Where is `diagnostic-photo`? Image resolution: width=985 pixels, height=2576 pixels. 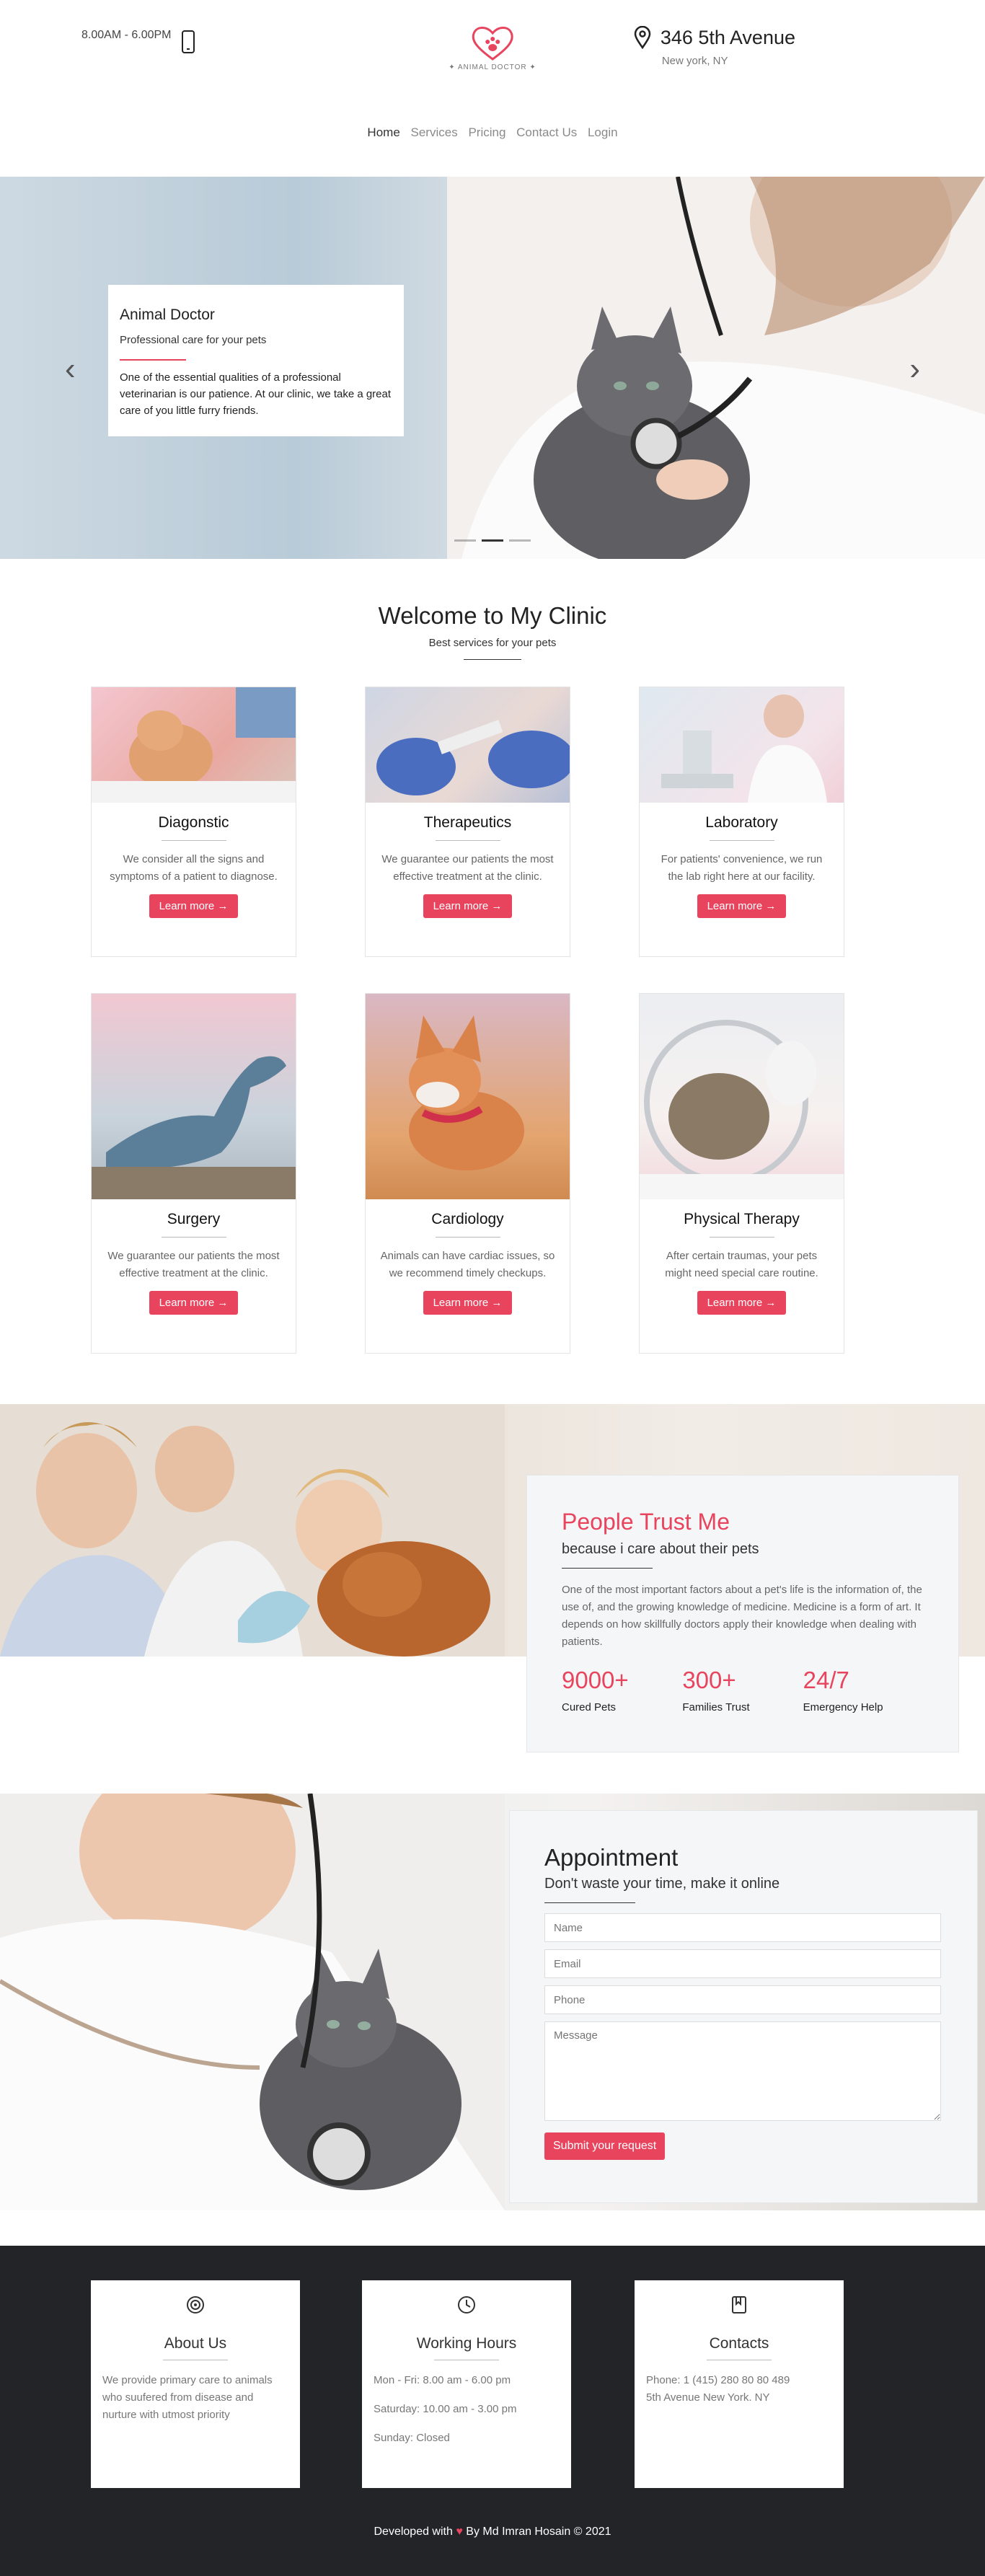 diagnostic-photo is located at coordinates (194, 745).